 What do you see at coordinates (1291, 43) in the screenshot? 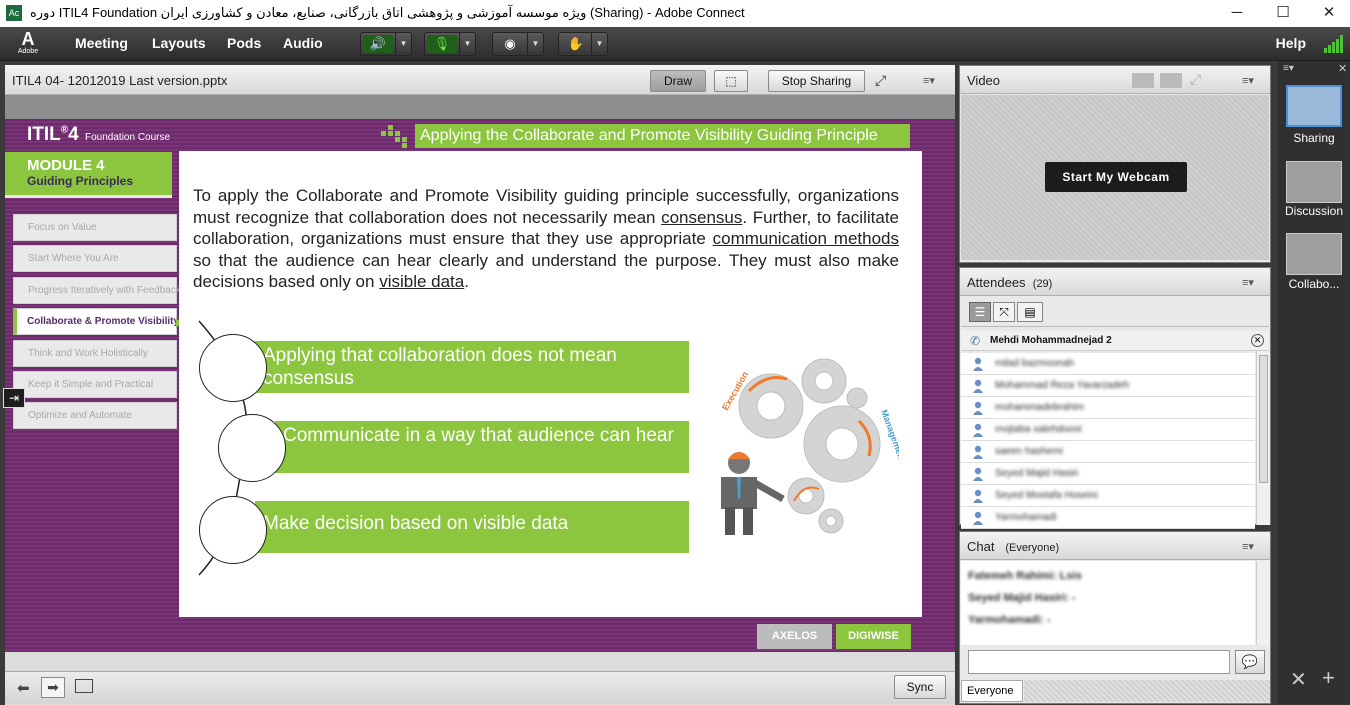
I see `menu-help: Help` at bounding box center [1291, 43].